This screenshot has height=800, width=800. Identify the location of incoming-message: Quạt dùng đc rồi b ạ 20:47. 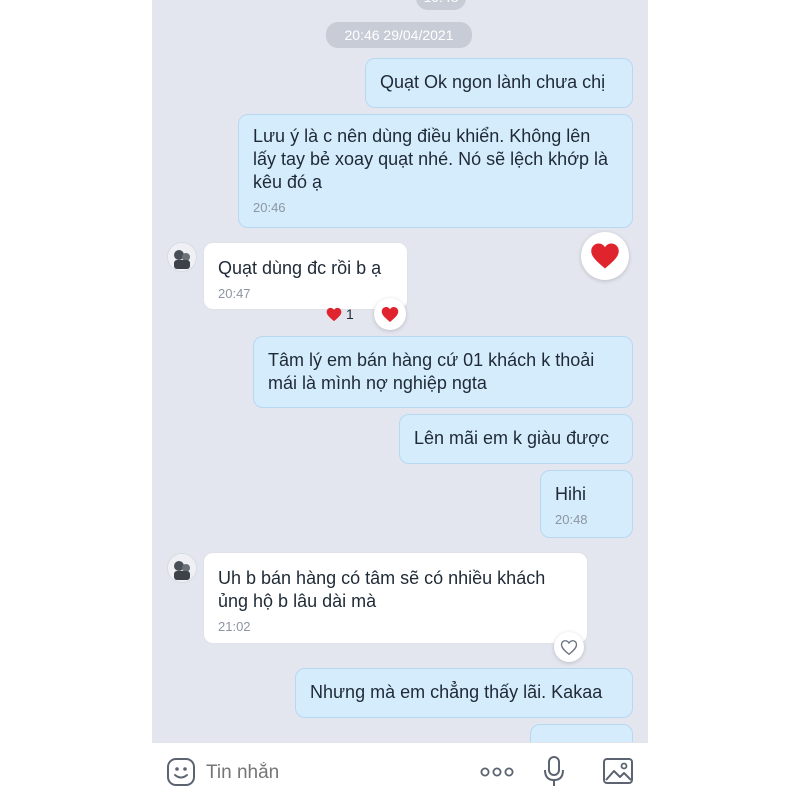
(305, 276).